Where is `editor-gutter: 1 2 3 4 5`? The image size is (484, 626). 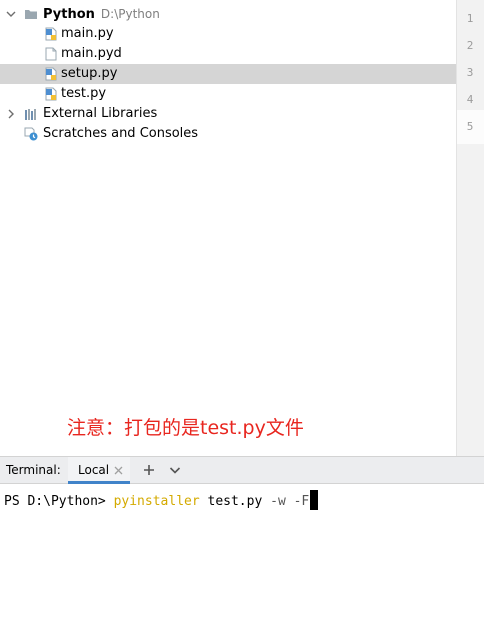
editor-gutter: 1 2 3 4 5 is located at coordinates (470, 228).